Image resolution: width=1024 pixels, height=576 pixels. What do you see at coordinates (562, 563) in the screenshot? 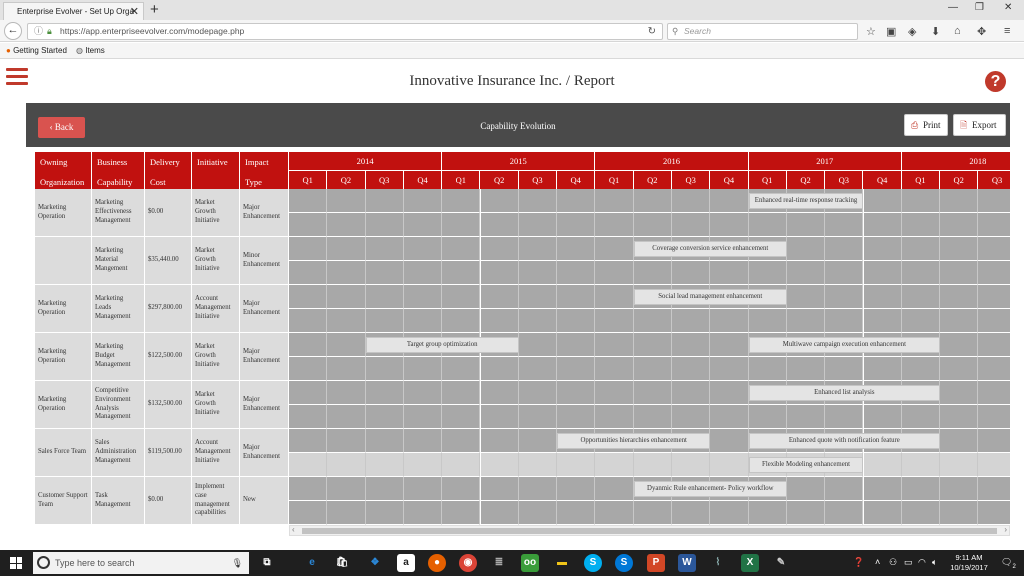
I see `file-explorer-icon: ▬` at bounding box center [562, 563].